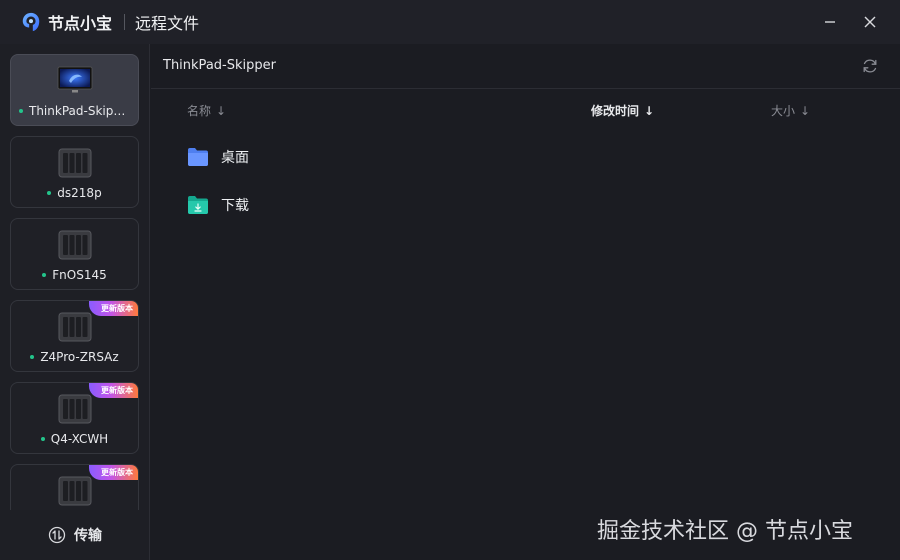 The image size is (900, 560). I want to click on device-label: Q4-XCWH, so click(74, 439).